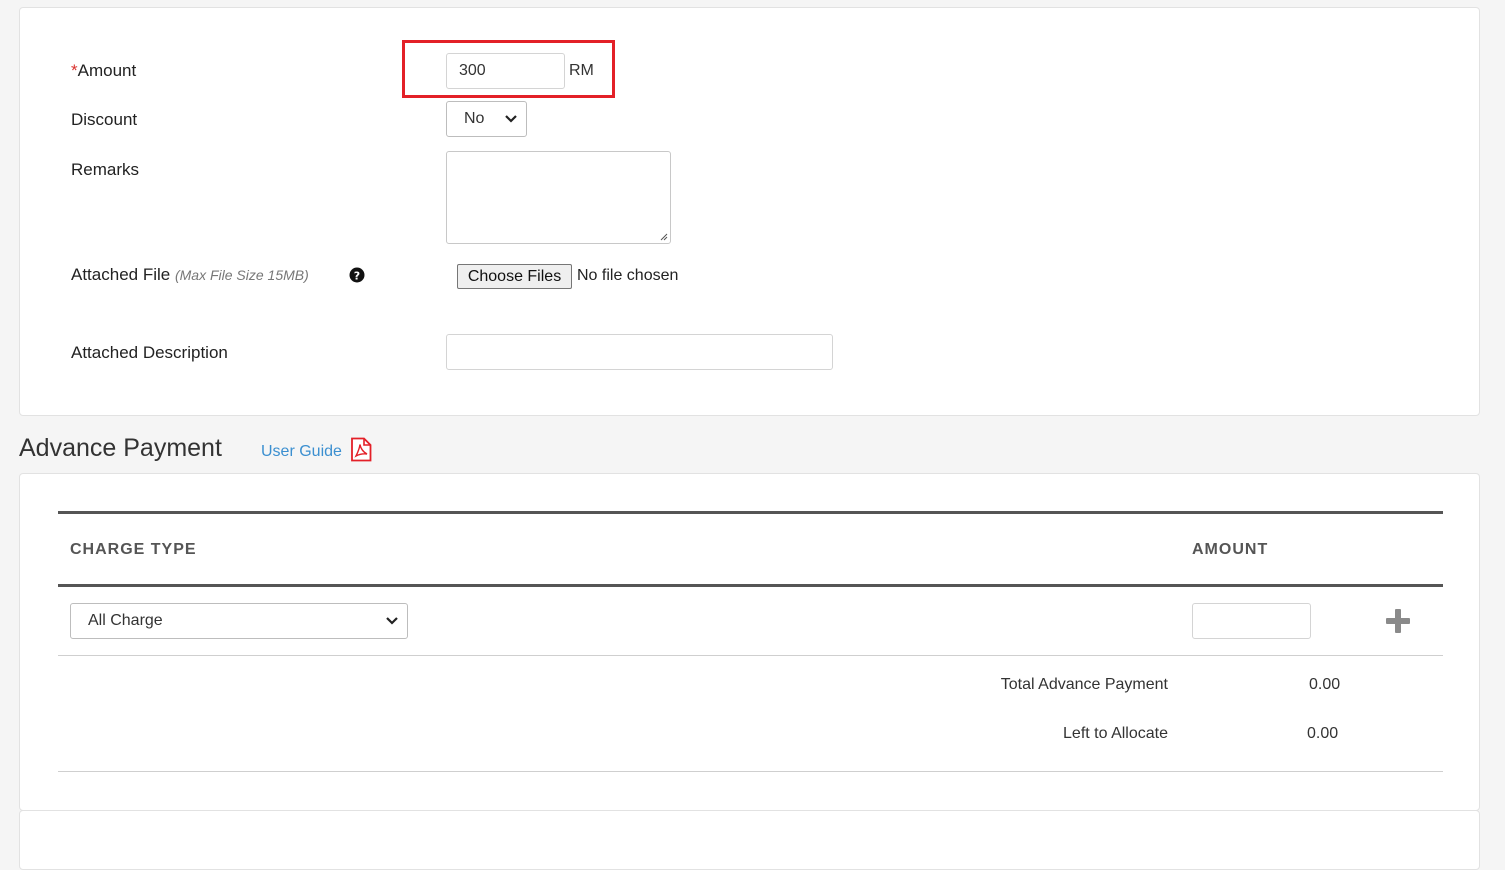 The height and width of the screenshot is (870, 1505). Describe the element at coordinates (508, 69) in the screenshot. I see `highlight-box` at that location.